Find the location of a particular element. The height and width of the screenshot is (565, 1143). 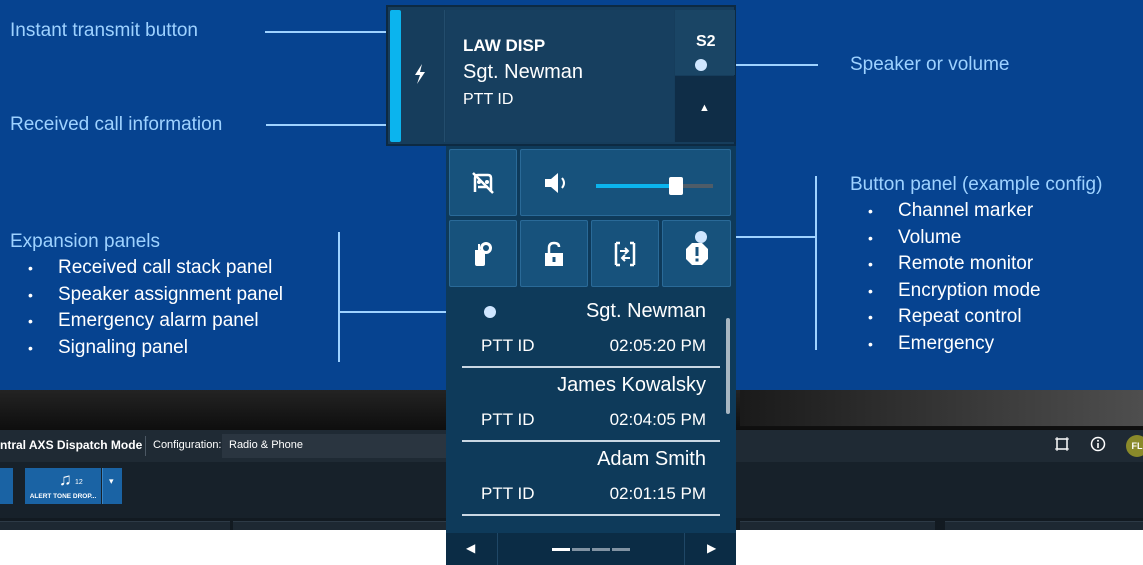

speaker-label: S2 is located at coordinates (706, 41).